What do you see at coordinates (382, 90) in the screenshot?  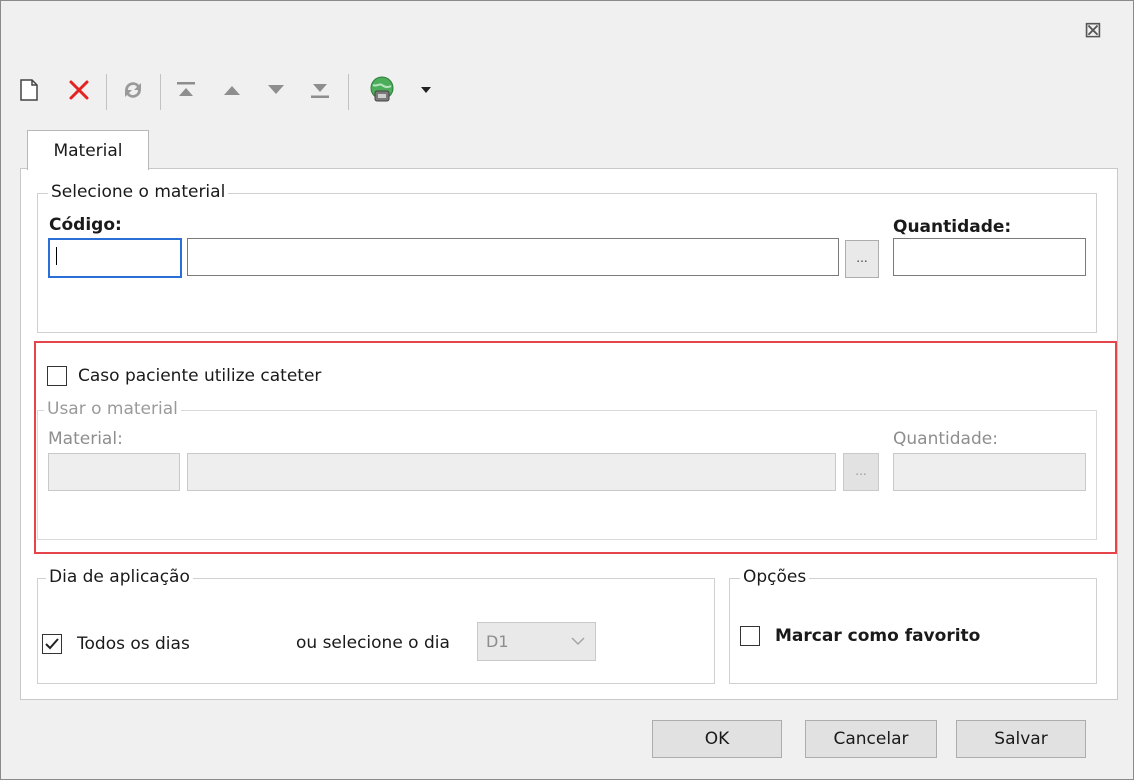 I see `web-icon` at bounding box center [382, 90].